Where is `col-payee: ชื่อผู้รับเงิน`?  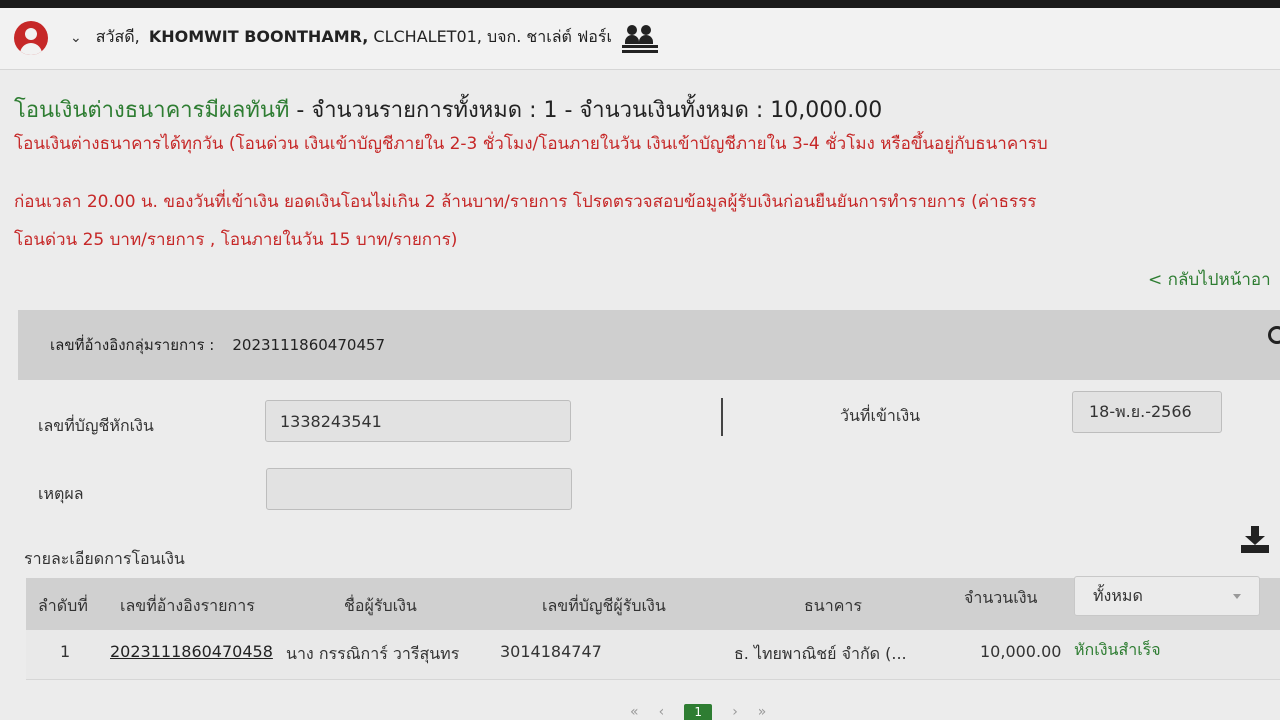 col-payee: ชื่อผู้รับเงิน is located at coordinates (380, 605).